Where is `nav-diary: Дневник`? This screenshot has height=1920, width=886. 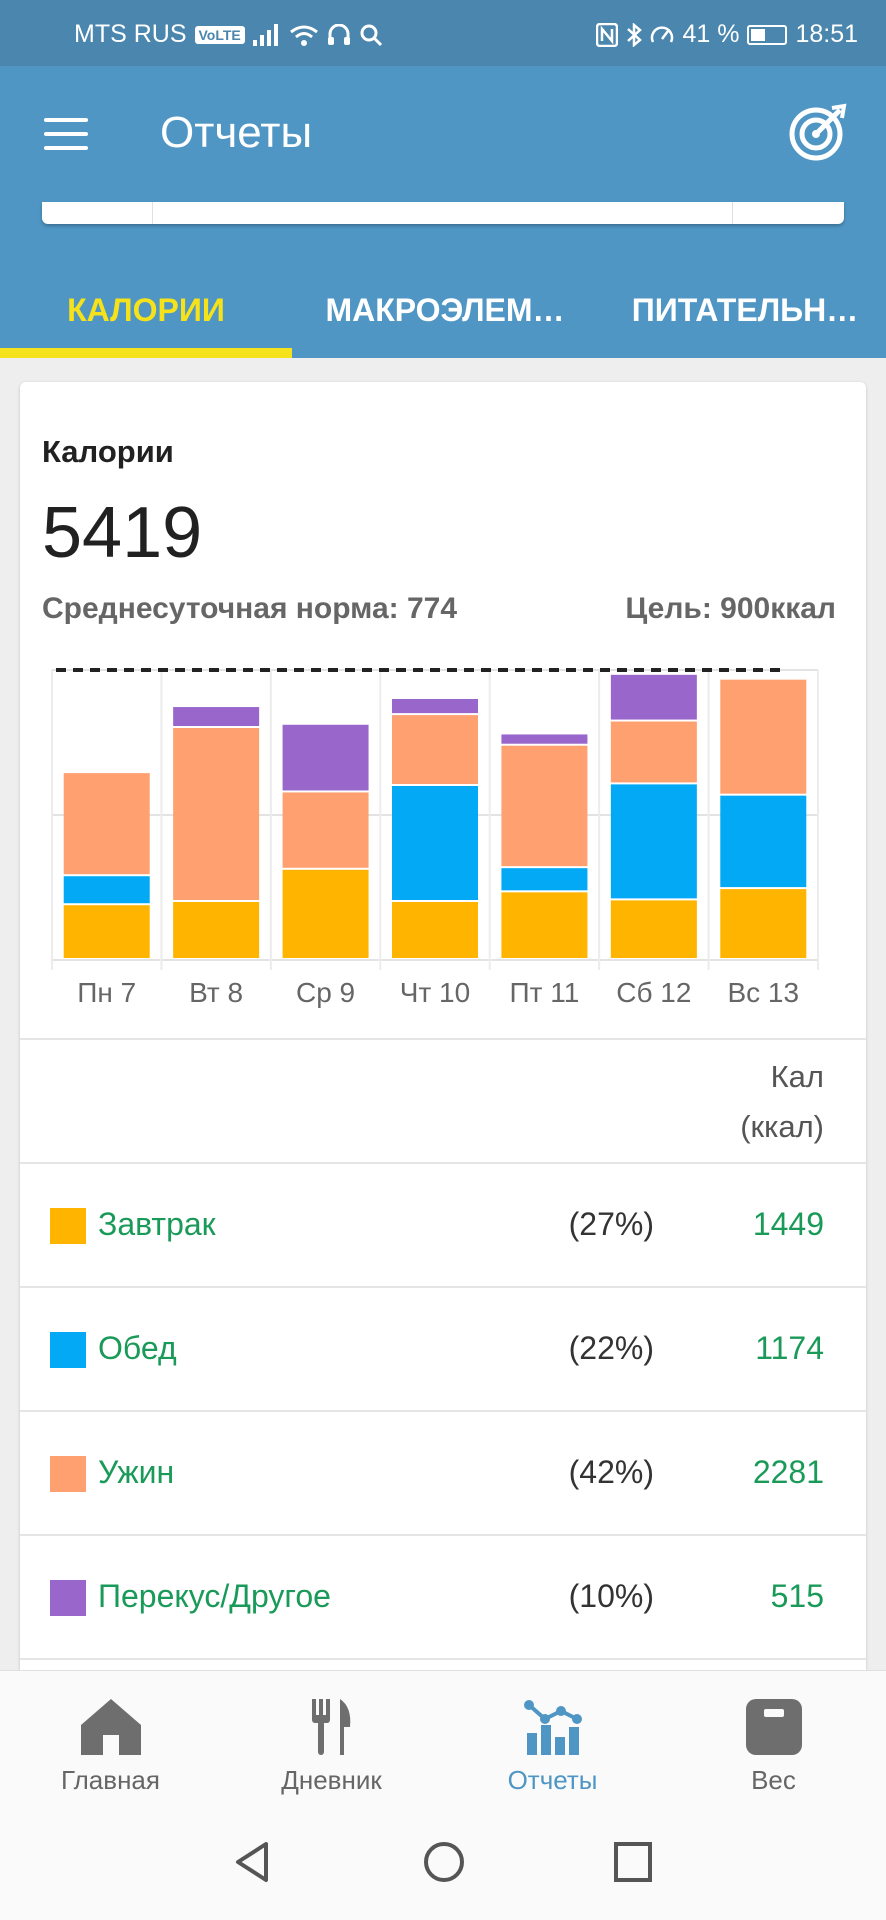
nav-diary: Дневник is located at coordinates (331, 1743).